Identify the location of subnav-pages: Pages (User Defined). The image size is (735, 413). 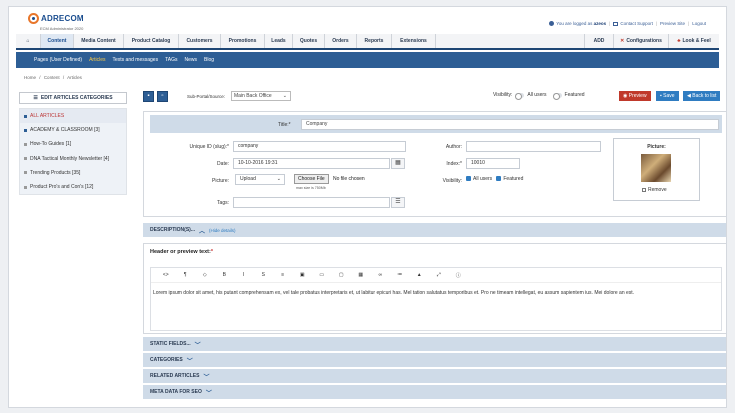
(58, 60).